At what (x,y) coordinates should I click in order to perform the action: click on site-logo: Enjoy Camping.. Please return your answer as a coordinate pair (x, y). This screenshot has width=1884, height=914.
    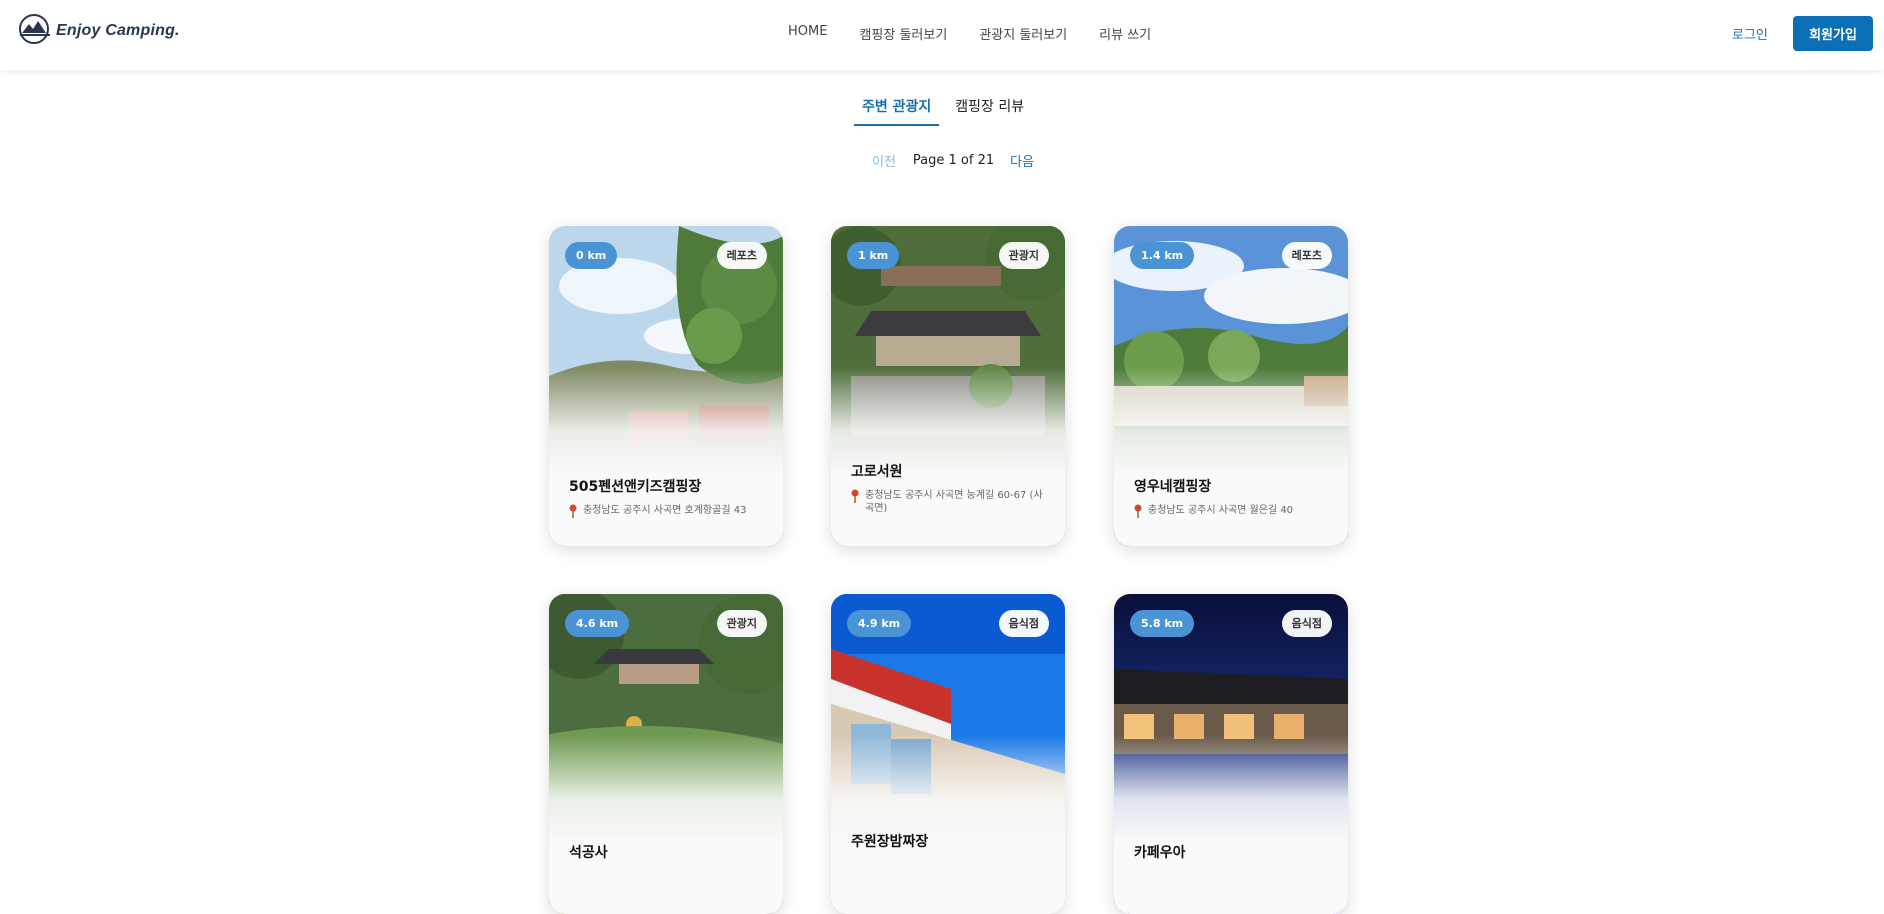
    Looking at the image, I should click on (99, 31).